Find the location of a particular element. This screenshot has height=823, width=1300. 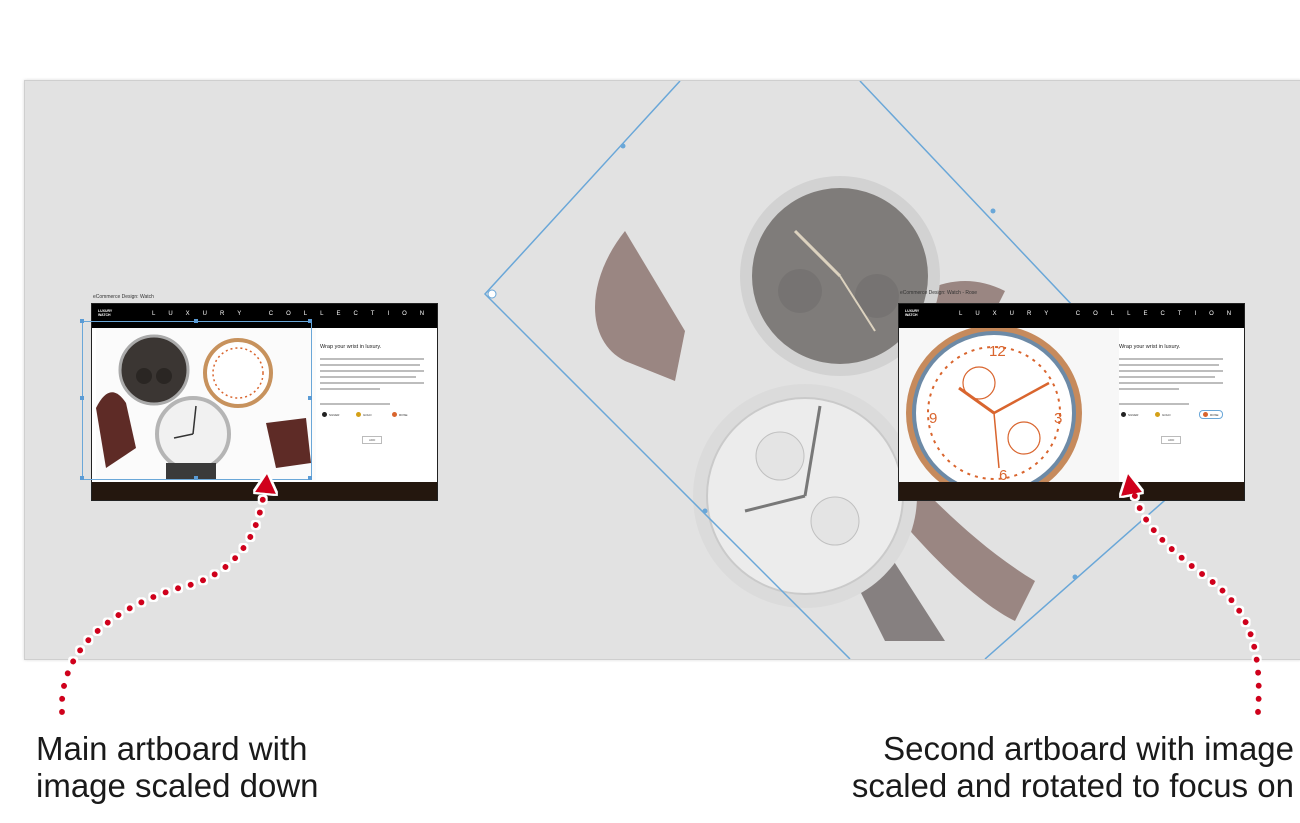

left-caption-line: image scaled down is located at coordinates (177, 785).